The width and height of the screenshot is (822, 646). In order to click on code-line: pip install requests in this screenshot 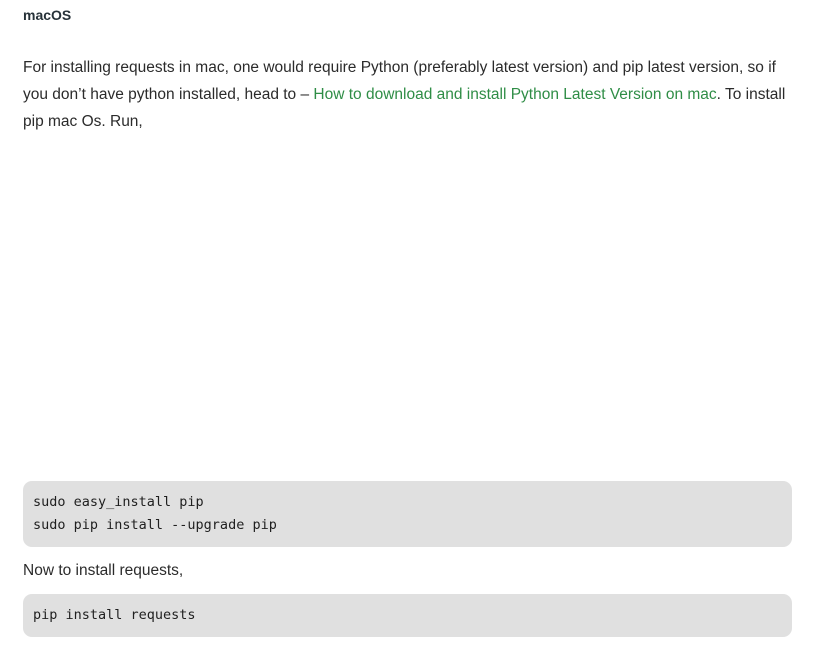, I will do `click(114, 615)`.